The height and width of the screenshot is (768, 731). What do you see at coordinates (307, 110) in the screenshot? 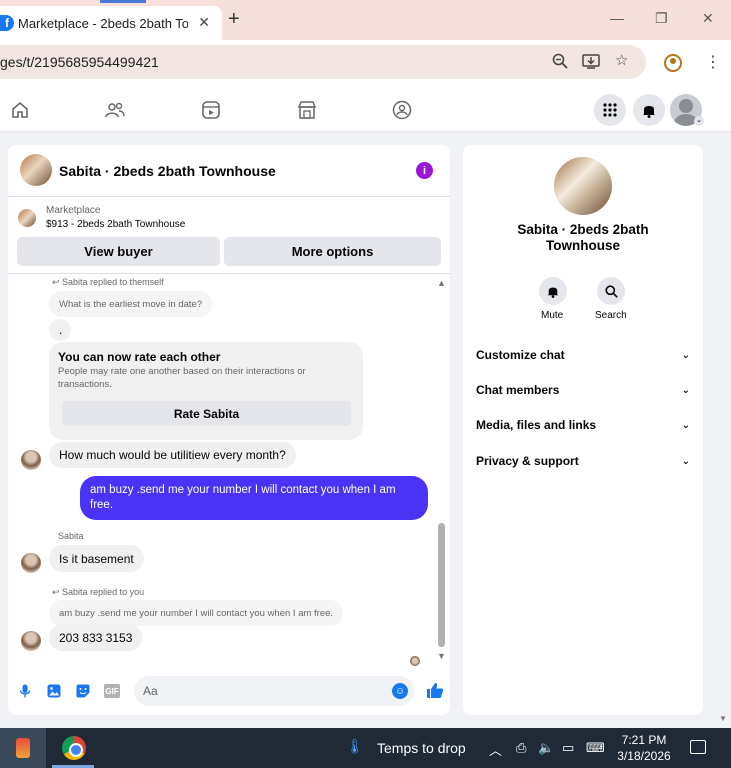
I see `marketplace-icon` at bounding box center [307, 110].